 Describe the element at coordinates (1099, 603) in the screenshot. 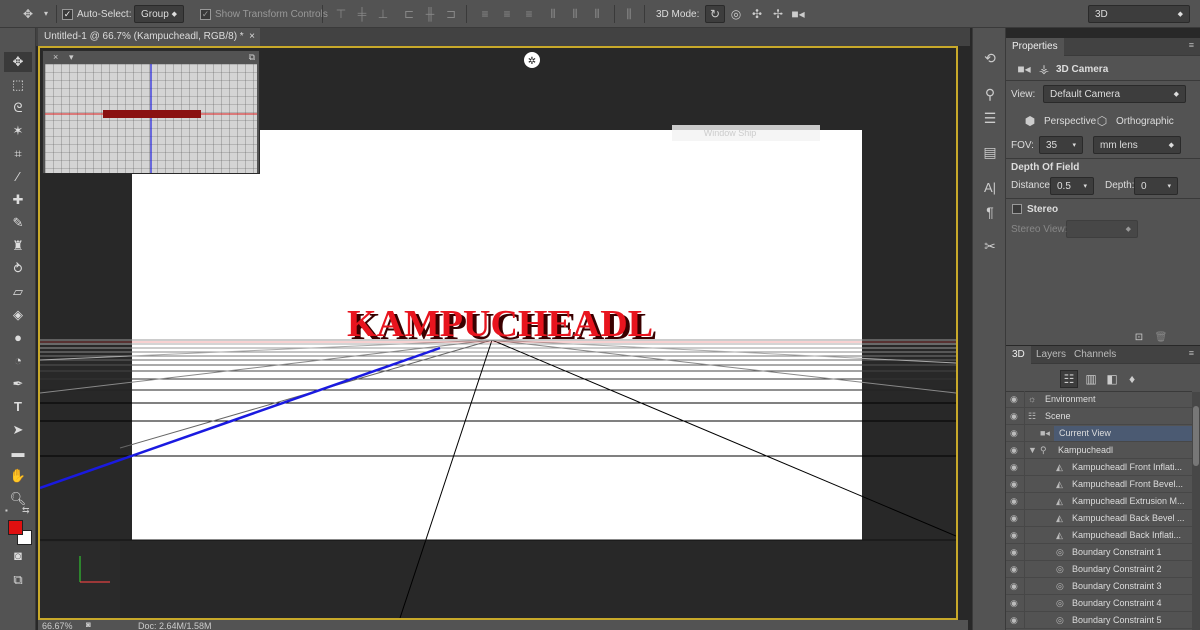

I see `list-item: ◉ ◎ Boundary Constraint 4` at that location.